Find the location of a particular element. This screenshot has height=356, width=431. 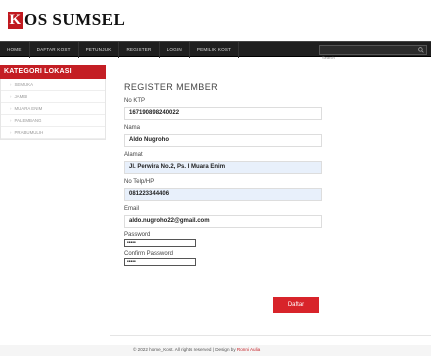

search-box is located at coordinates (373, 53).